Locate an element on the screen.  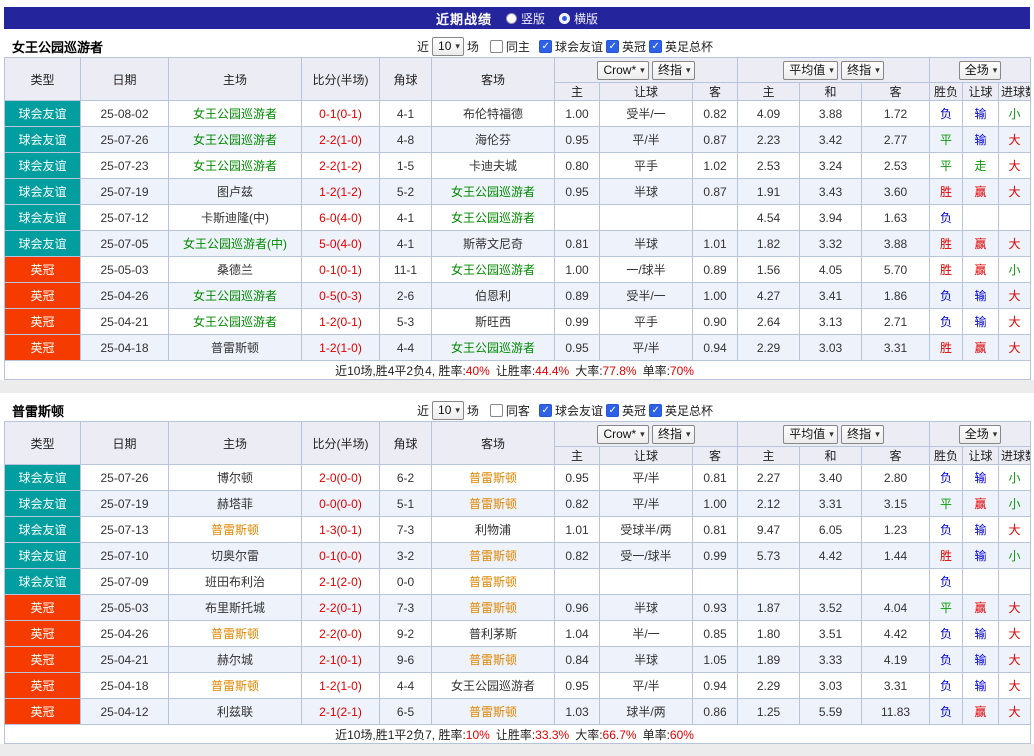
away-team: 斯蒂文尼奇 is located at coordinates (493, 243).